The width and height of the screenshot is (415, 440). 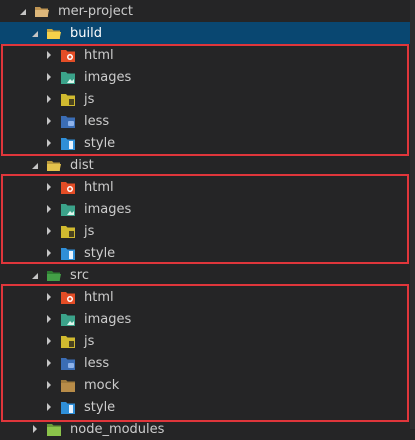 What do you see at coordinates (205, 165) in the screenshot?
I see `tree-item-dist: dist` at bounding box center [205, 165].